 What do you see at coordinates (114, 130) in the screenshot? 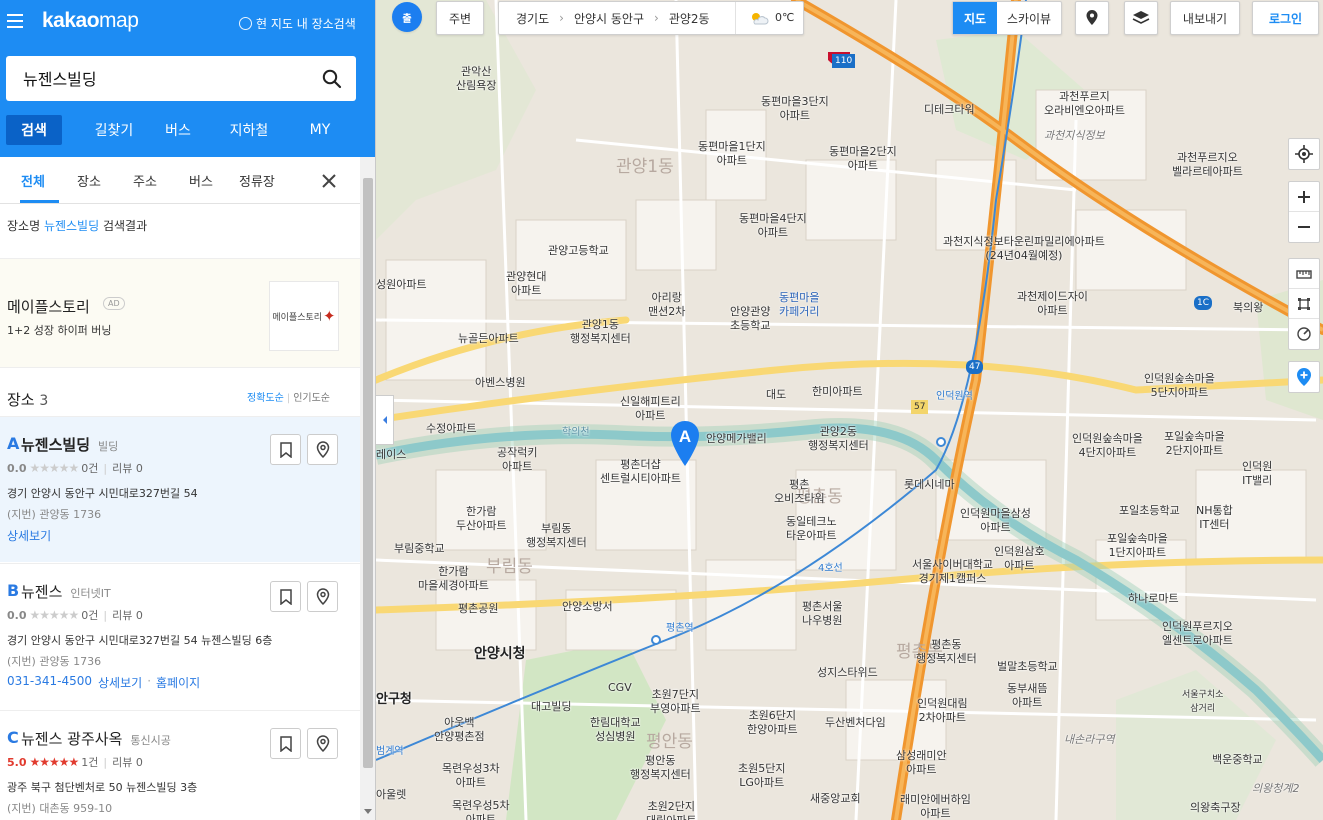
I see `tab-directions: 길찾기` at bounding box center [114, 130].